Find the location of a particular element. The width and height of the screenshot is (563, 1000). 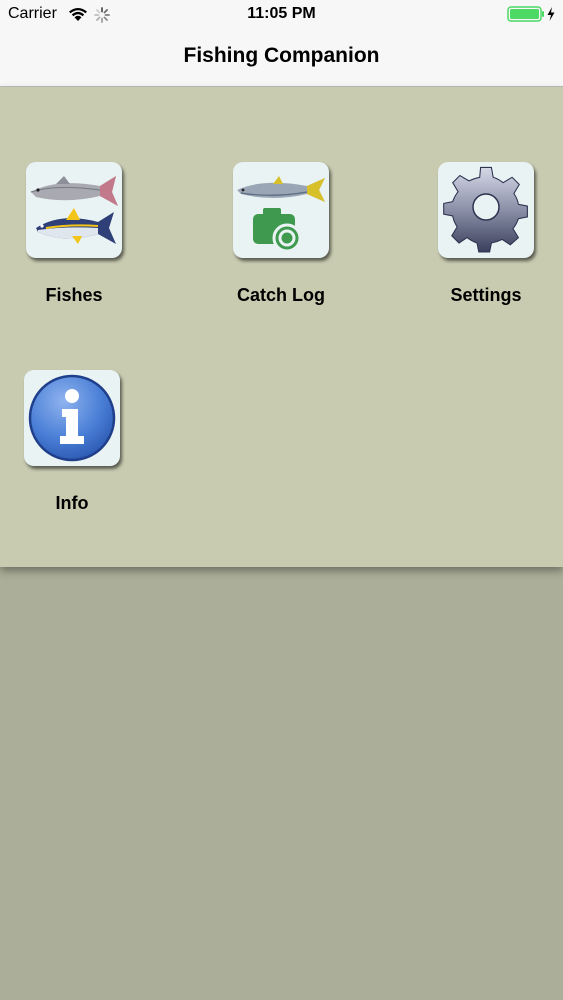

gear-icon is located at coordinates (486, 210).